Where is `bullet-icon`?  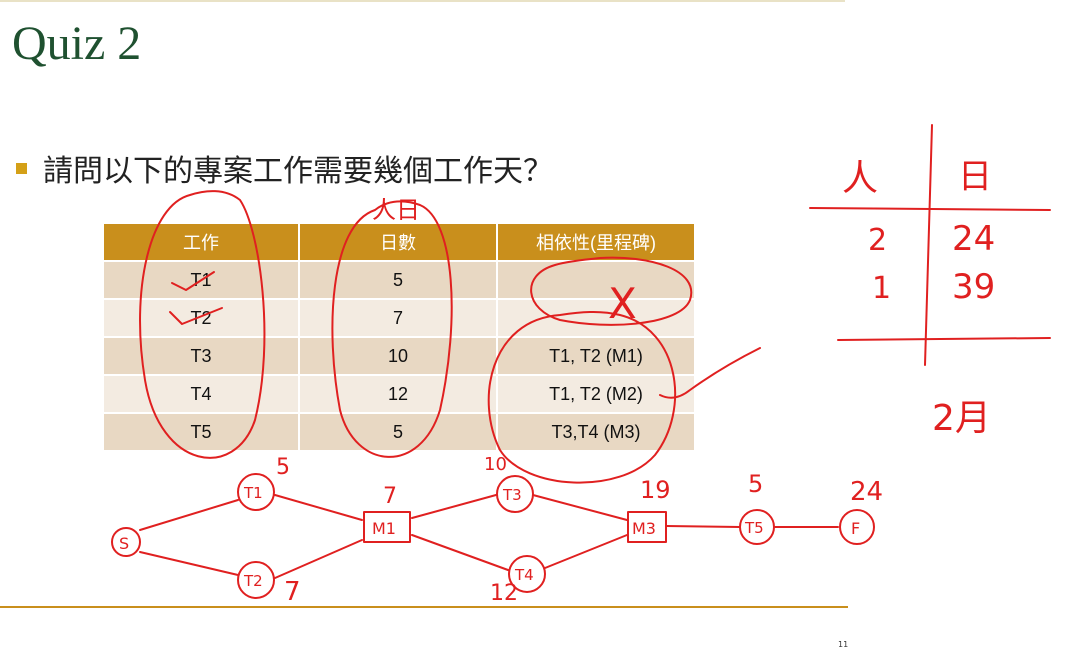 bullet-icon is located at coordinates (21, 168).